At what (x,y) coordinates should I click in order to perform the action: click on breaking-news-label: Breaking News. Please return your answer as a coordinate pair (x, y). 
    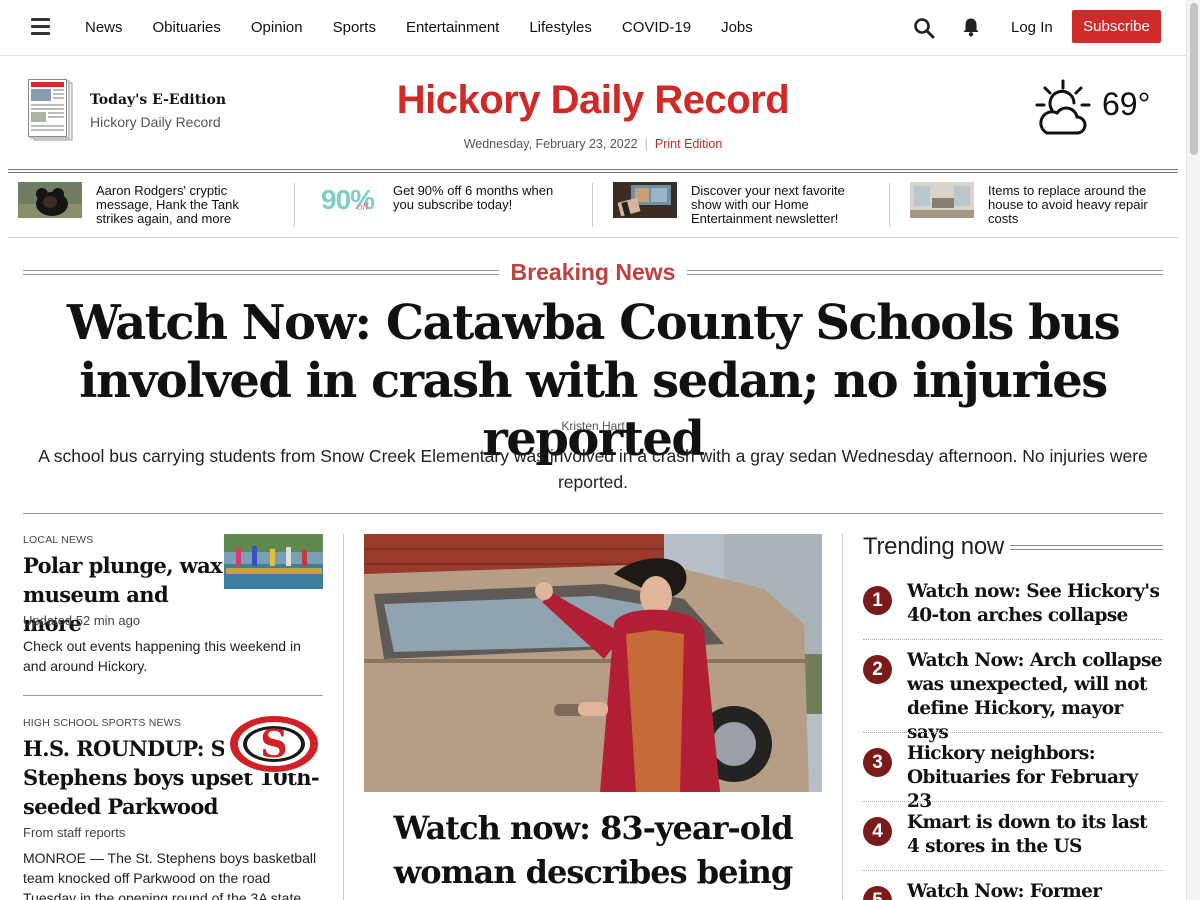
    Looking at the image, I should click on (593, 272).